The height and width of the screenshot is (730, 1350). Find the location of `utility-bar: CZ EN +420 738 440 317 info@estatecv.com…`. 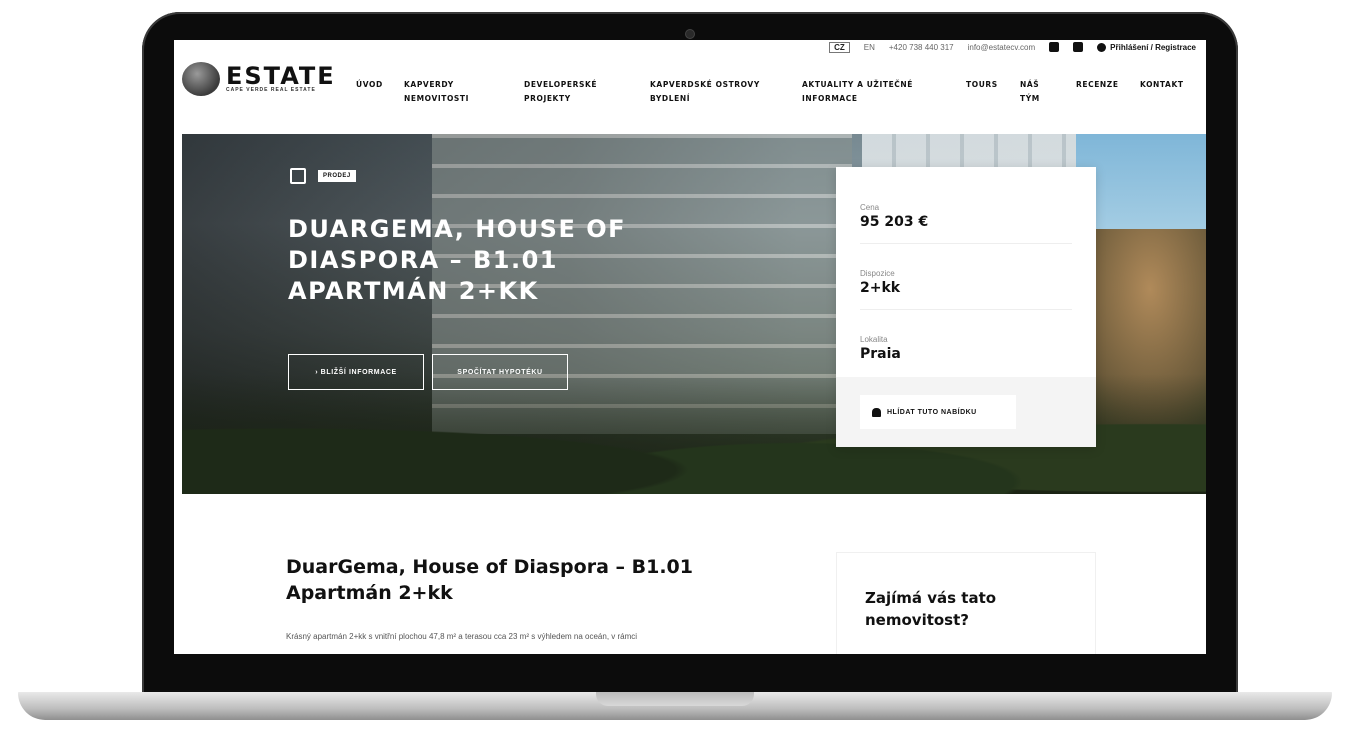

utility-bar: CZ EN +420 738 440 317 info@estatecv.com… is located at coordinates (1017, 47).